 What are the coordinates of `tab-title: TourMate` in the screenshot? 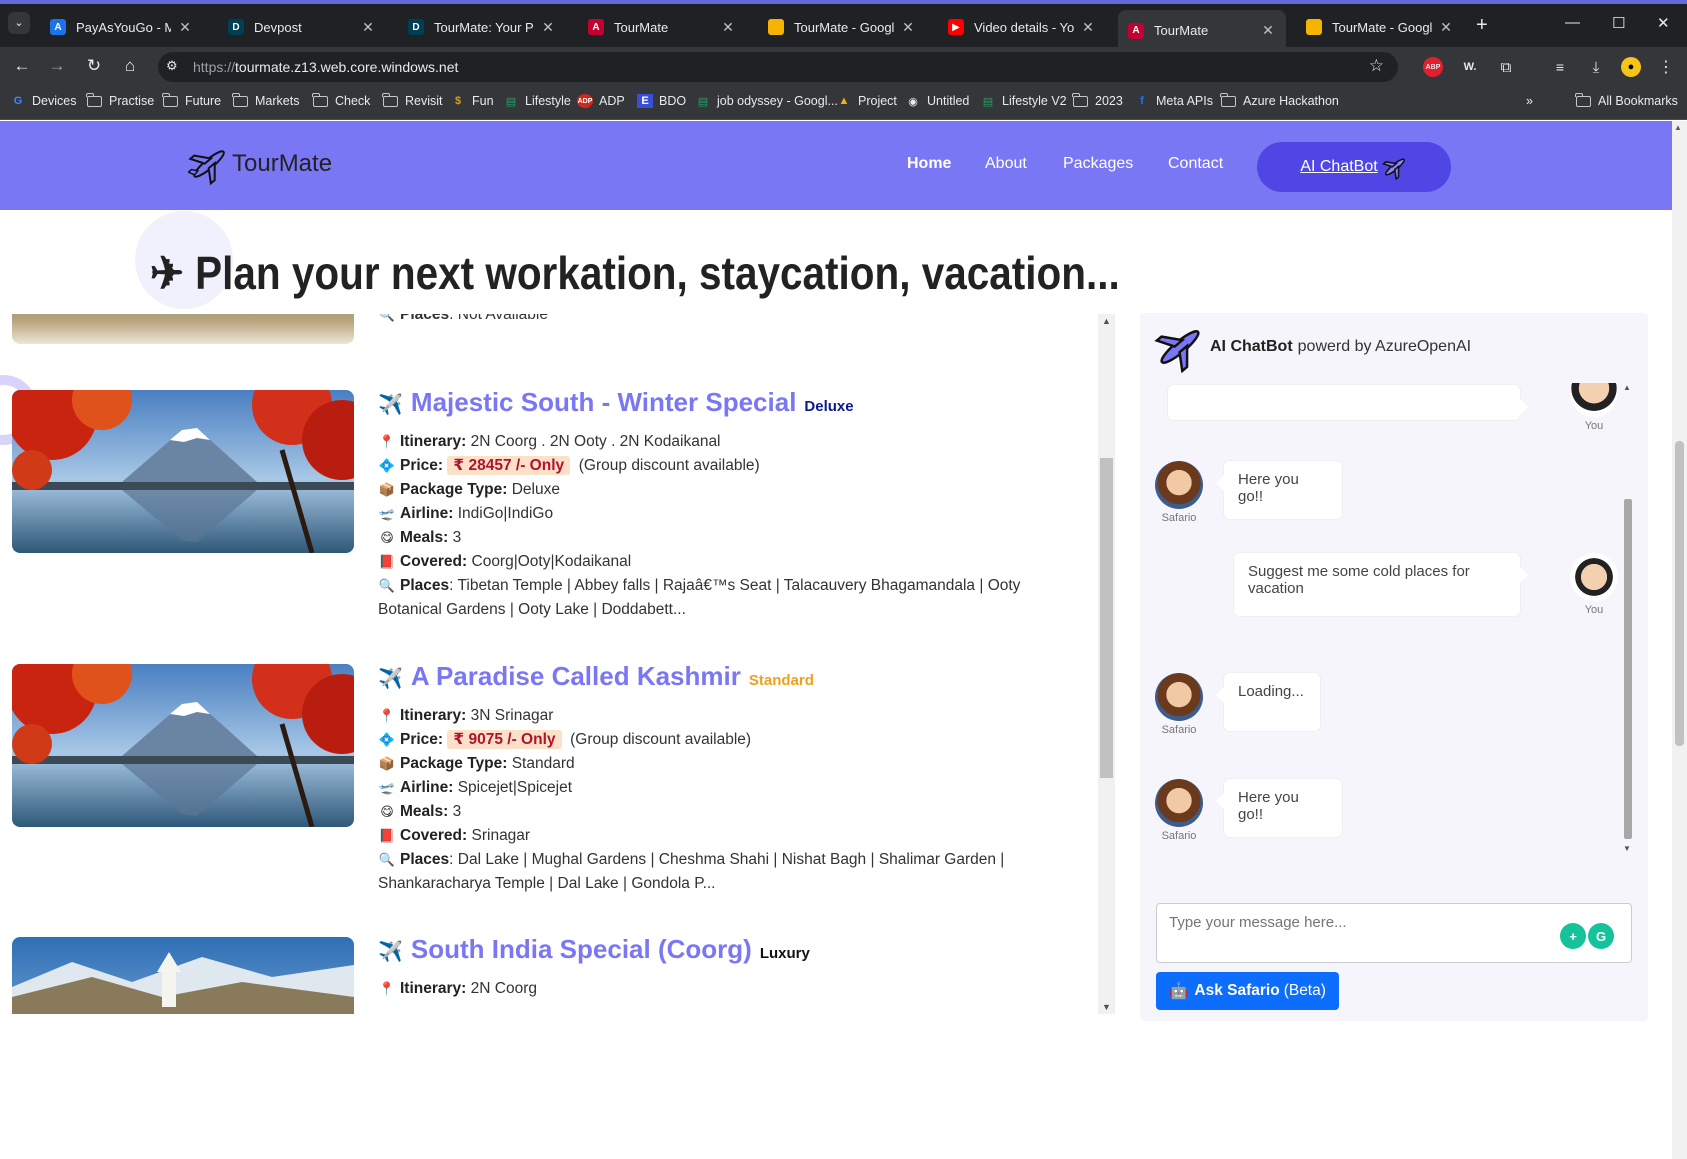 It's located at (1181, 30).